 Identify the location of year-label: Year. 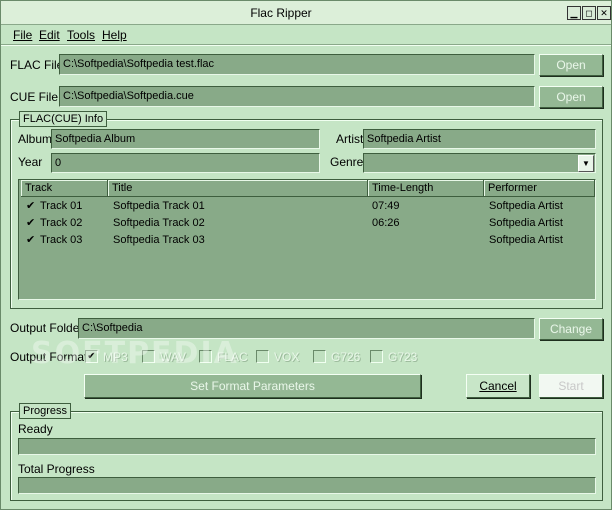
(30, 162).